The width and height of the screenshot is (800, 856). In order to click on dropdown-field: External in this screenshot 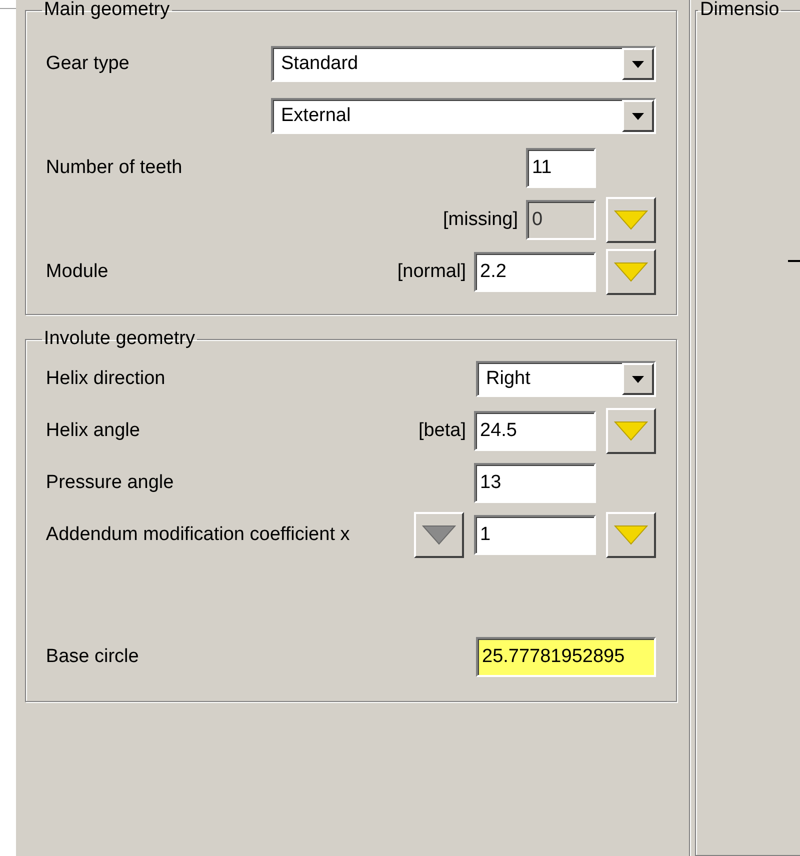, I will do `click(463, 116)`.